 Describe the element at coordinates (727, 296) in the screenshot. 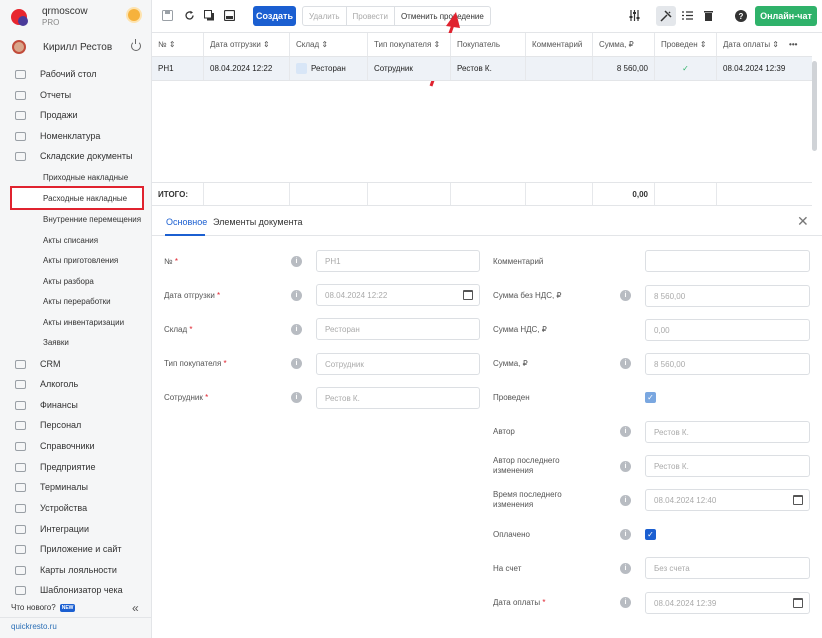

I see `sum-no-vat-field: 8 560,00` at that location.